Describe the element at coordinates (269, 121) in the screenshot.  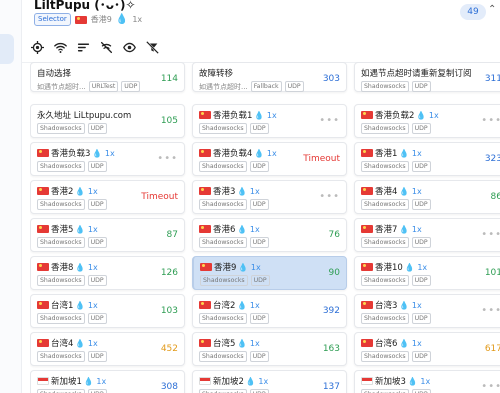
I see `proxy-card: 香港负载1 💧 1x Shadowsocks UDP •••` at that location.